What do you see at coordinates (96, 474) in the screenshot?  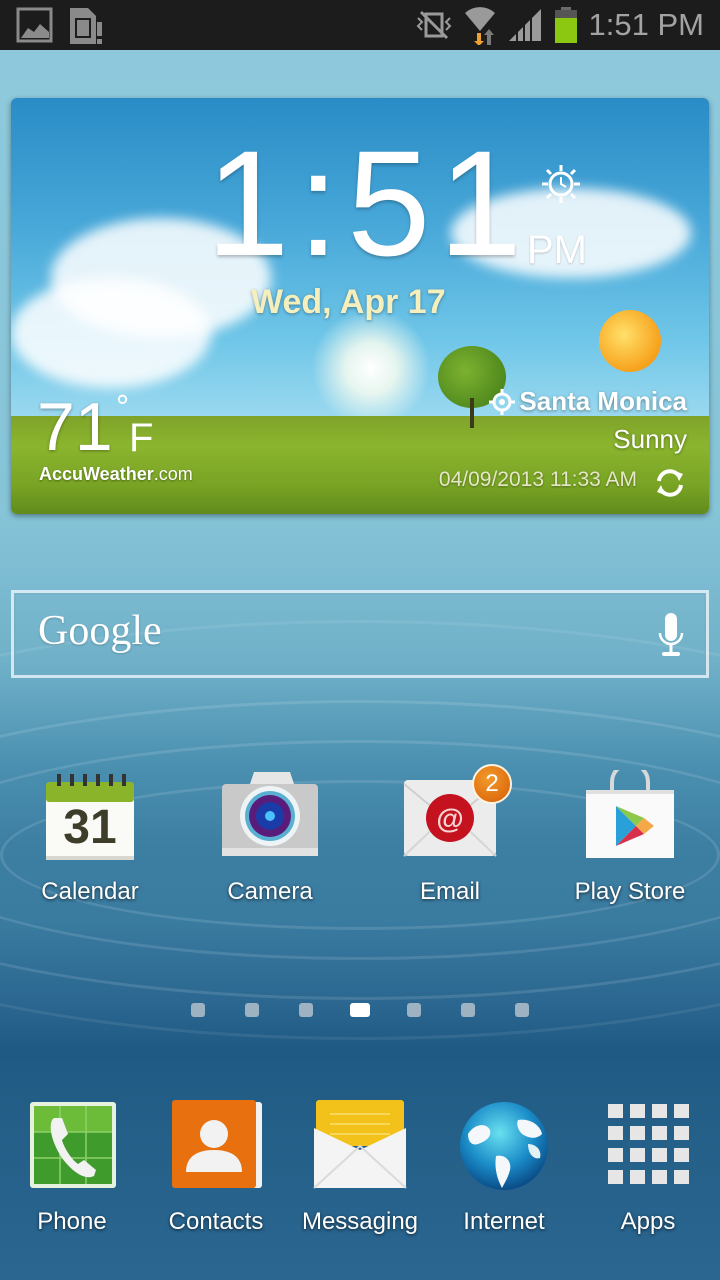 I see `provider-brand: AccuWeather` at bounding box center [96, 474].